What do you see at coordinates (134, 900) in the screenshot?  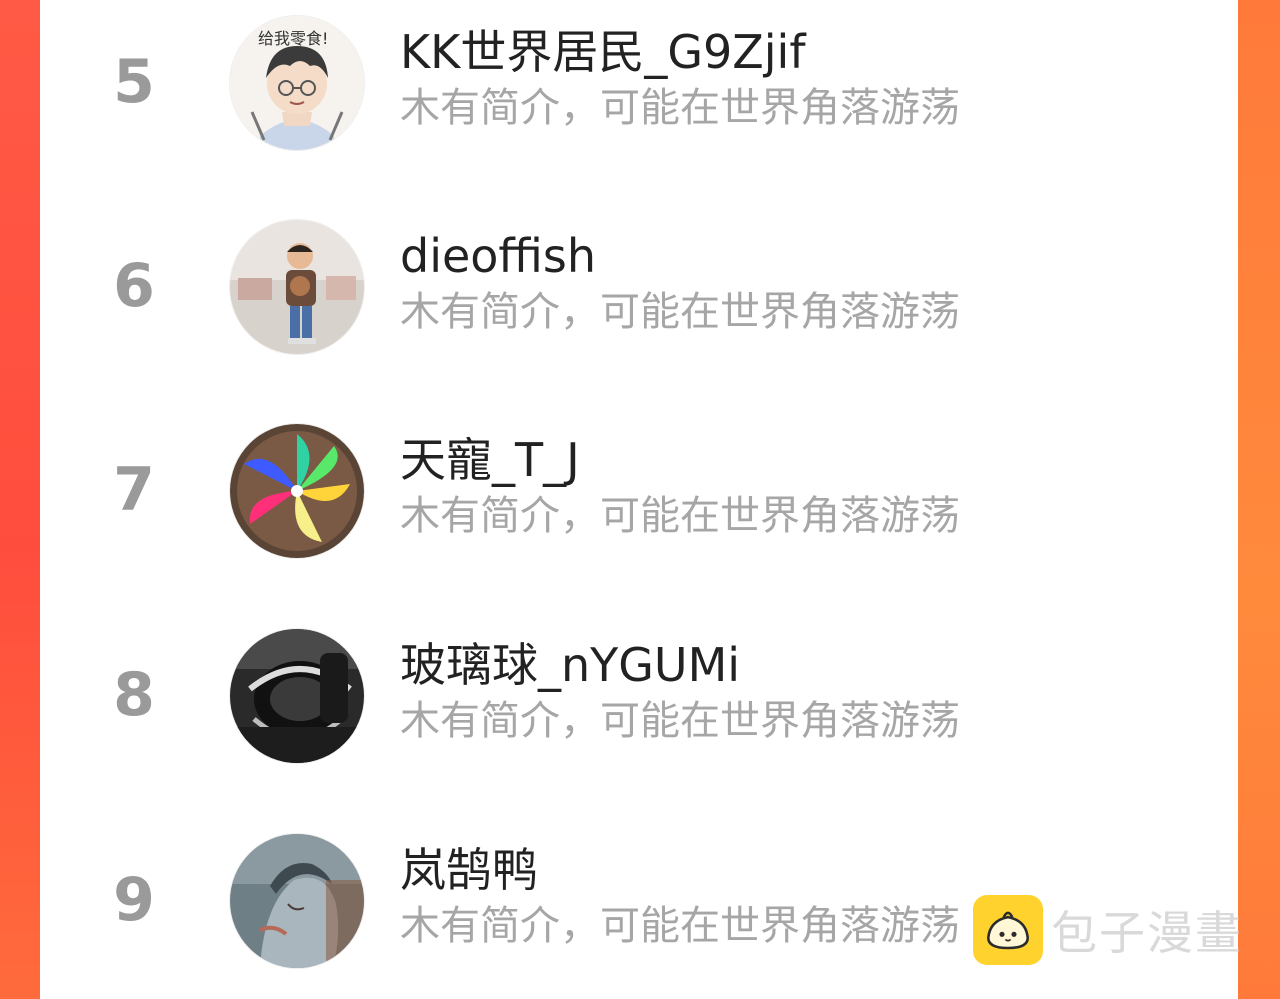 I see `rank-number: 9` at bounding box center [134, 900].